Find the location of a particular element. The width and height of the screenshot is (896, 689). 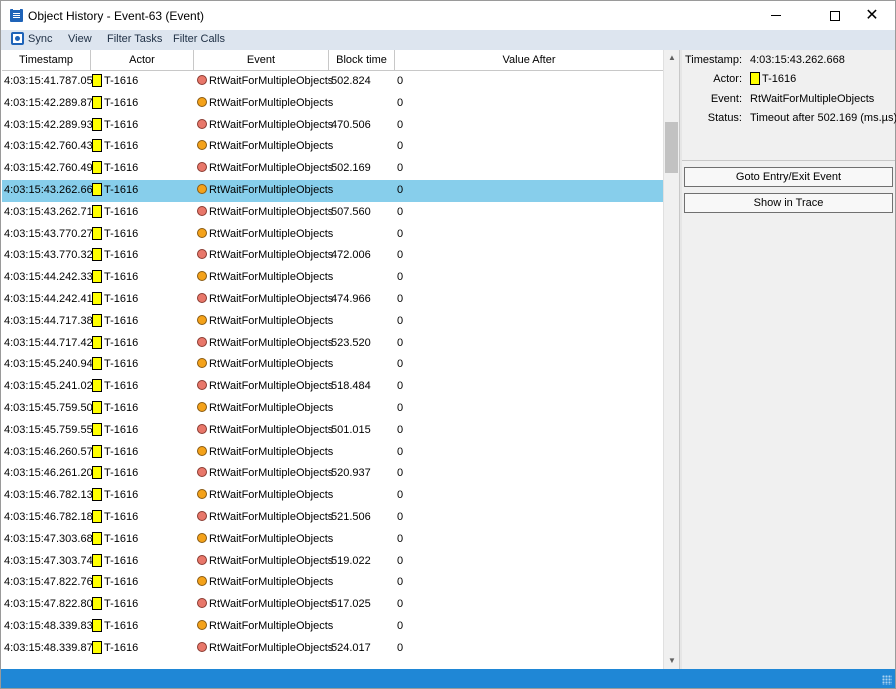

menu-filter-calls: Filter Calls is located at coordinates (199, 39).